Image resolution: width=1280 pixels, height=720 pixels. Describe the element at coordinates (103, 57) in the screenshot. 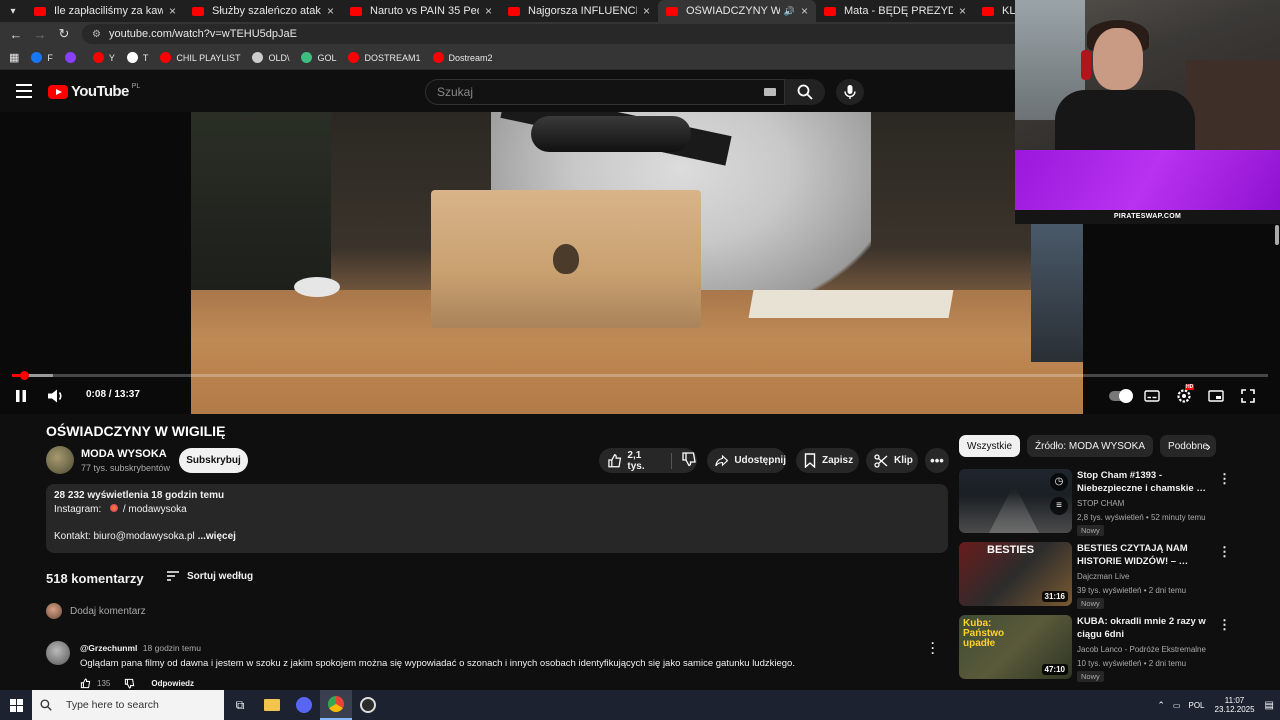

I see `bookmark-item: Y` at that location.